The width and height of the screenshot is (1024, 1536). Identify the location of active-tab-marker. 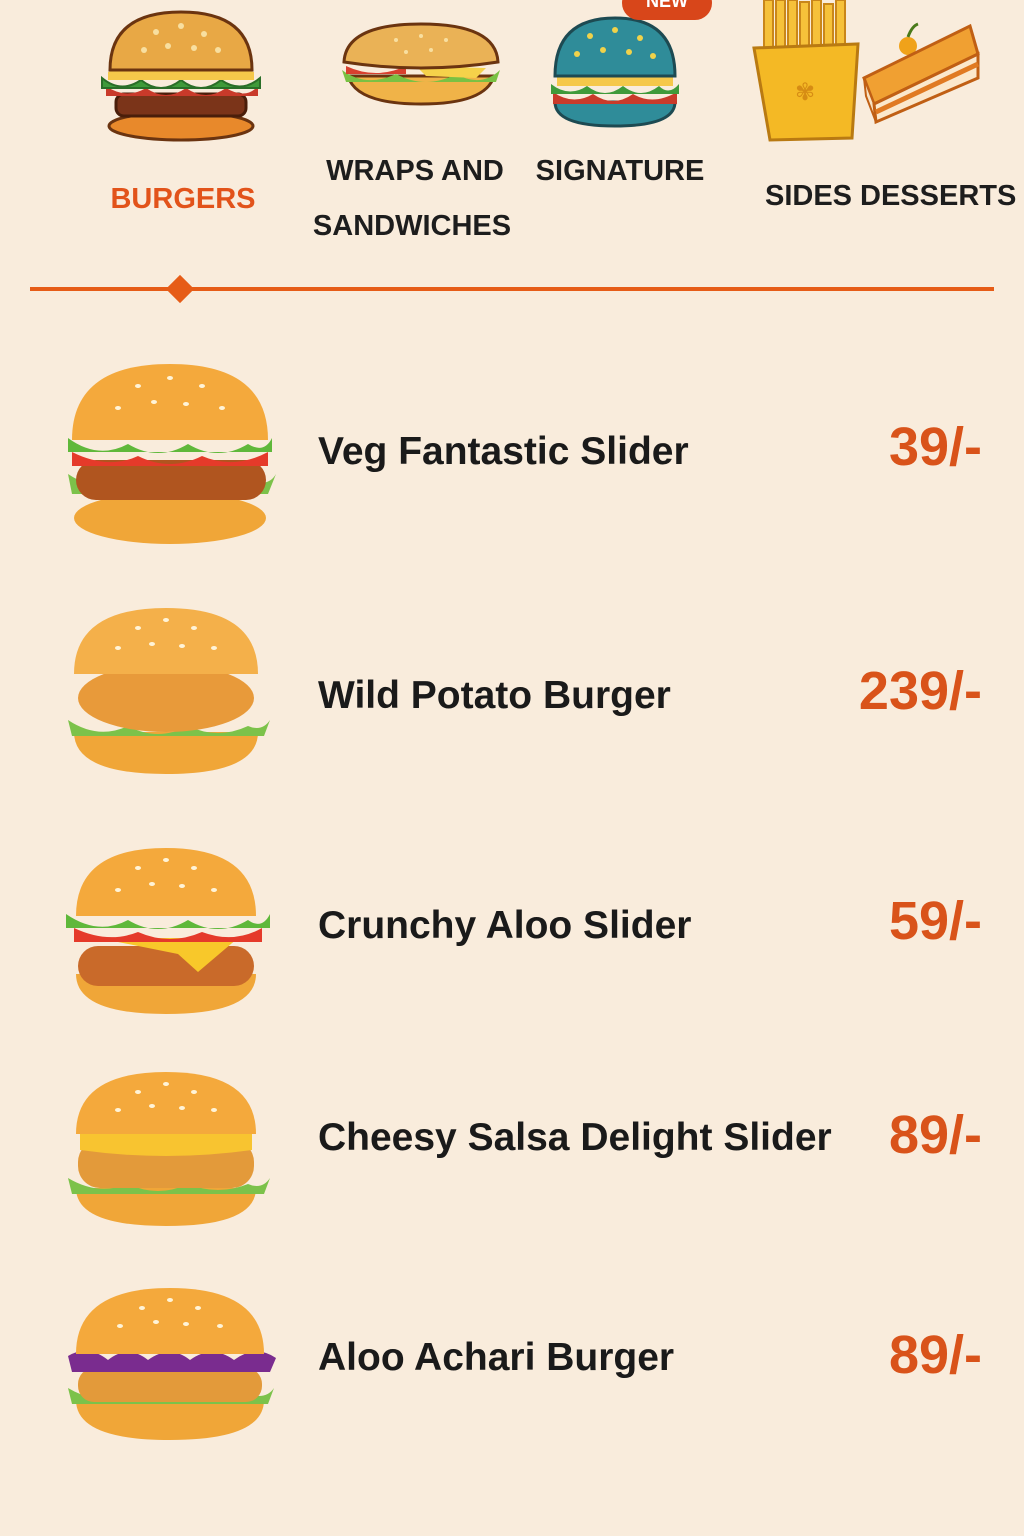
(180, 289).